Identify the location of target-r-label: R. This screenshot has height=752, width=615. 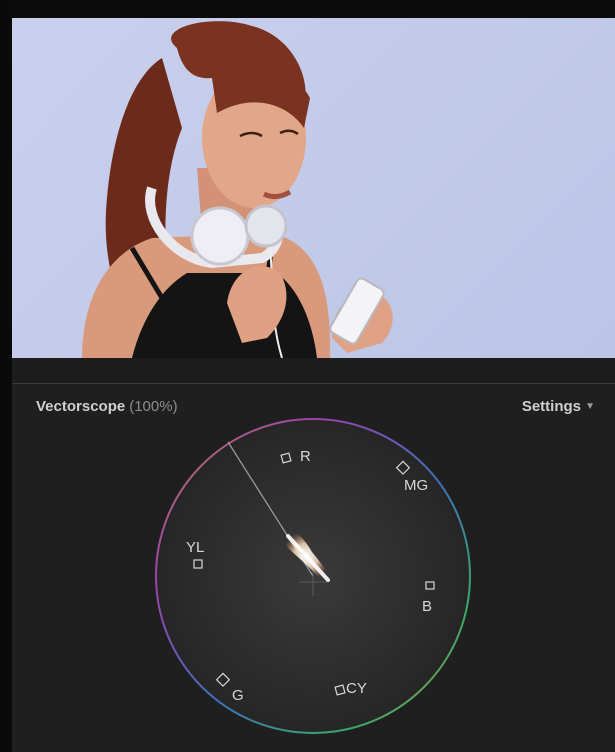
(305, 456).